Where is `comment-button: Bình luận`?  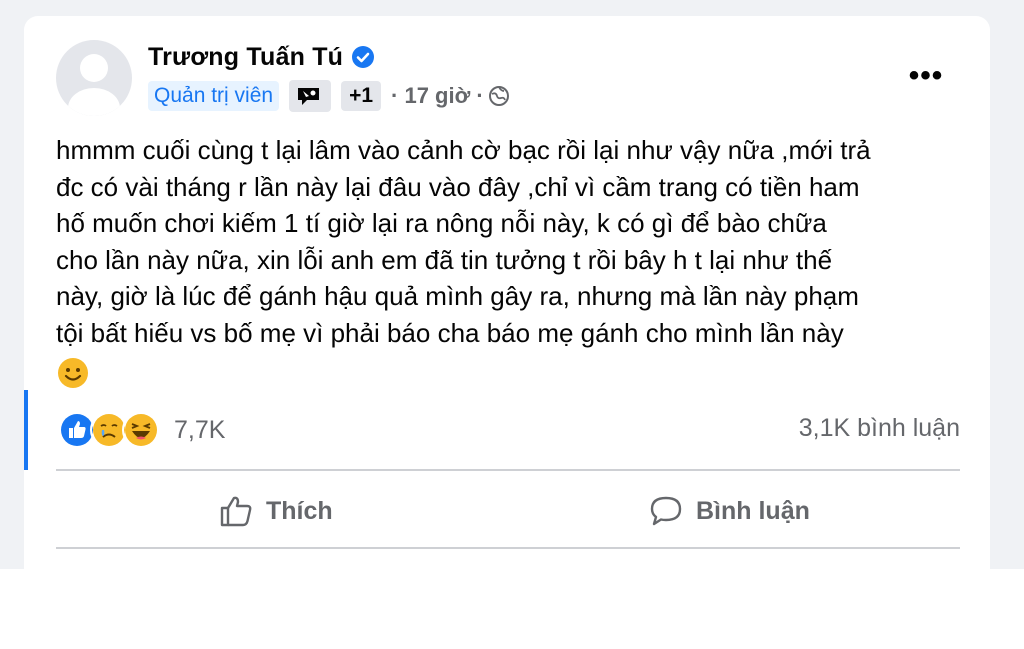 comment-button: Bình luận is located at coordinates (729, 511).